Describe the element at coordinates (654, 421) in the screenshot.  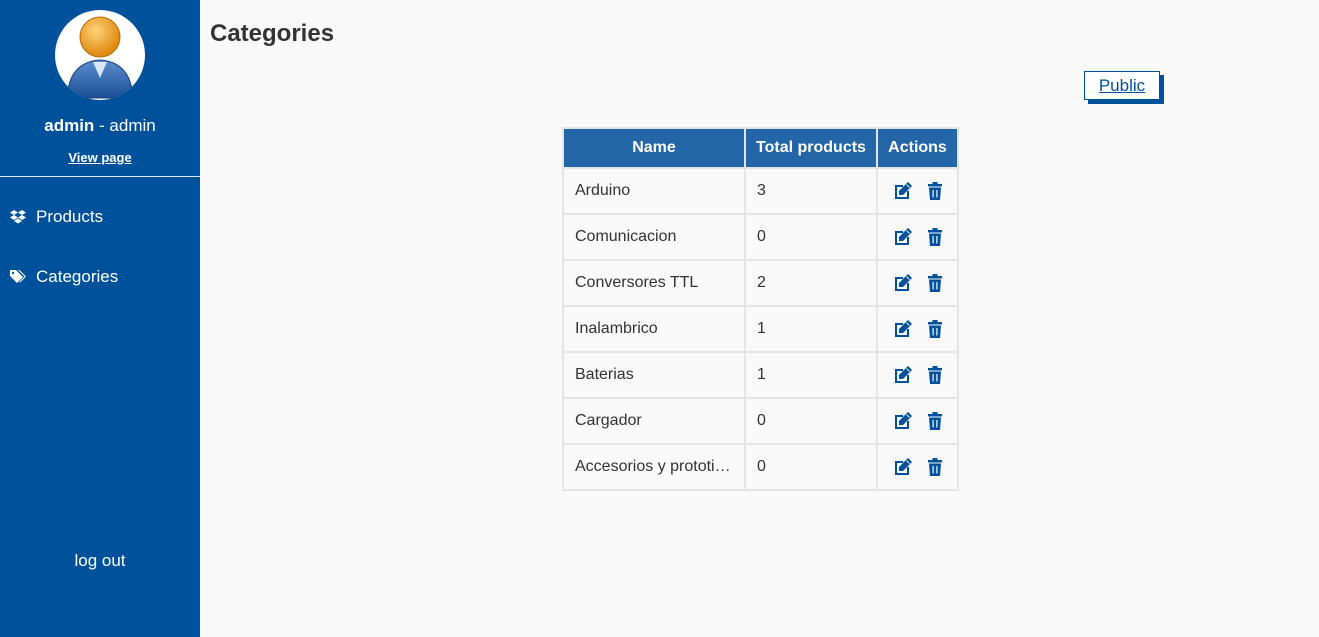
I see `category-name: Cargador` at that location.